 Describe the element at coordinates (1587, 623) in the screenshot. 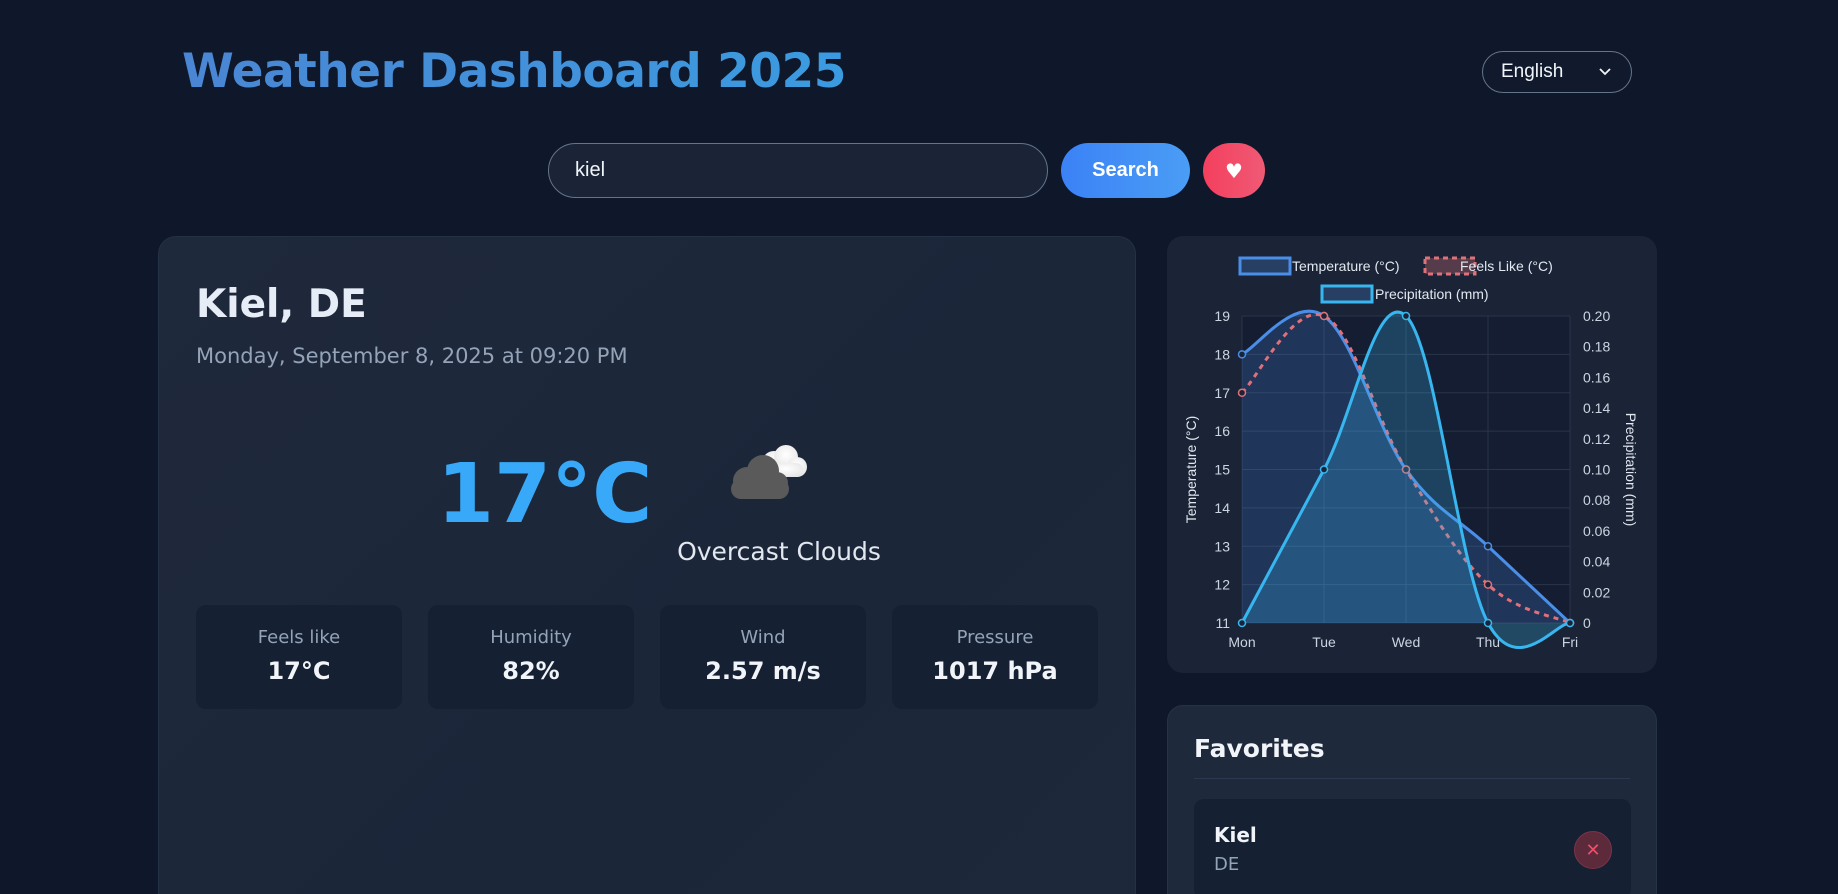

I see `y2-tick-label: 0` at that location.